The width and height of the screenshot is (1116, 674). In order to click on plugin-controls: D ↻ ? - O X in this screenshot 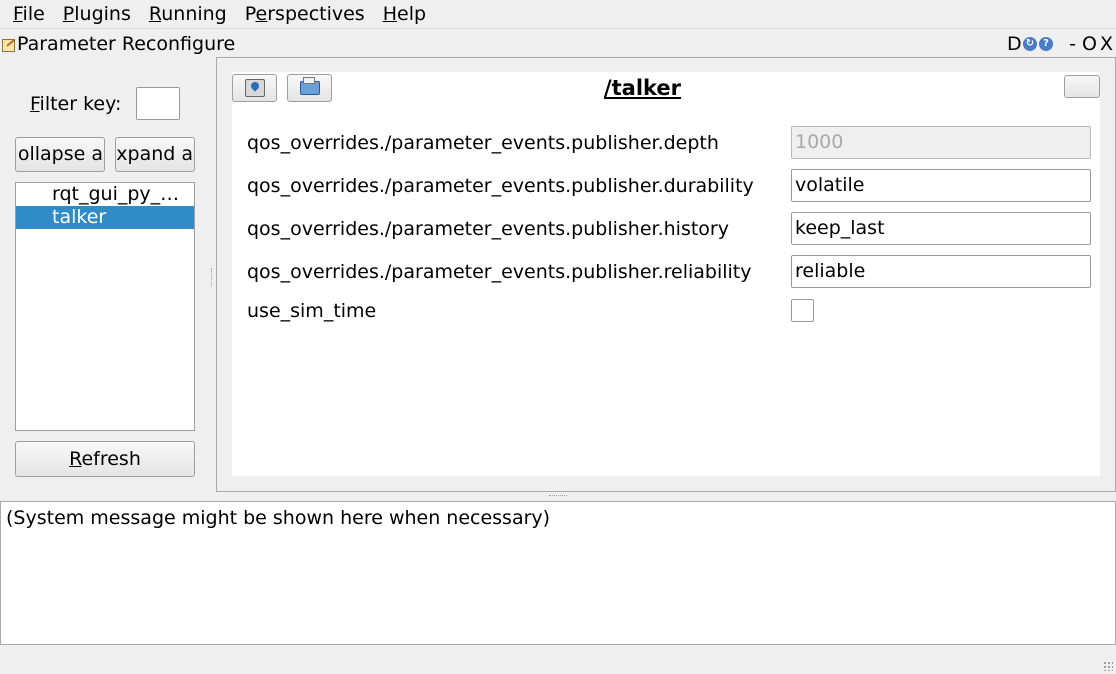, I will do `click(1060, 44)`.